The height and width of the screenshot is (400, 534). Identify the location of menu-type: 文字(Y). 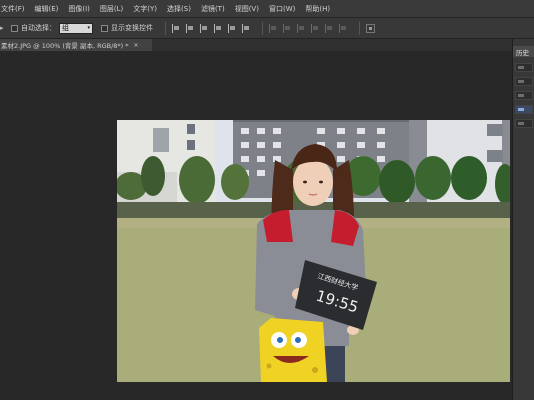
(145, 9).